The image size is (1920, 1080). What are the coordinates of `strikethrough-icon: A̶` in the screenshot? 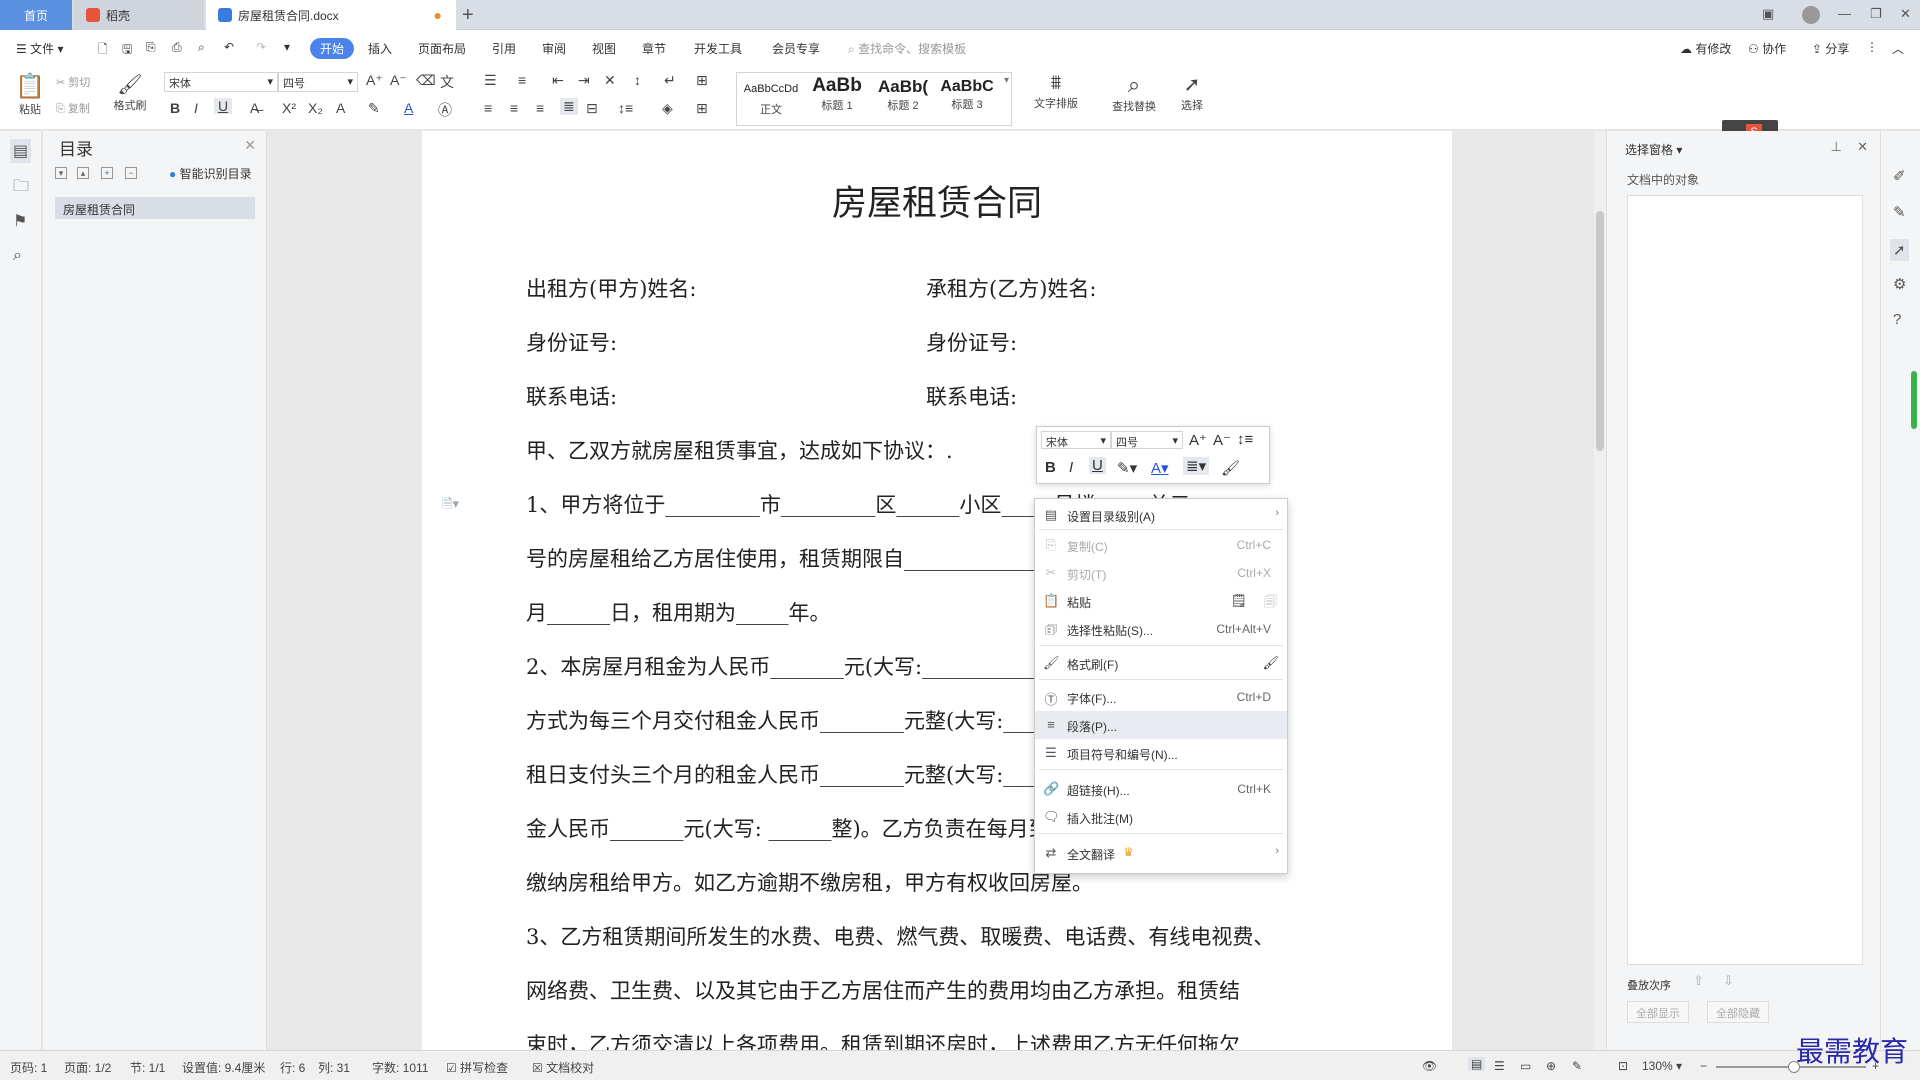 It's located at (254, 108).